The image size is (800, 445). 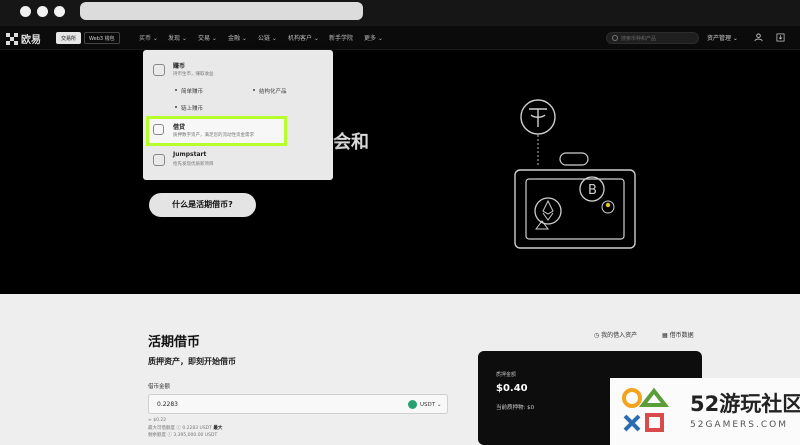 What do you see at coordinates (179, 127) in the screenshot?
I see `menu-item-loan: 借贷` at bounding box center [179, 127].